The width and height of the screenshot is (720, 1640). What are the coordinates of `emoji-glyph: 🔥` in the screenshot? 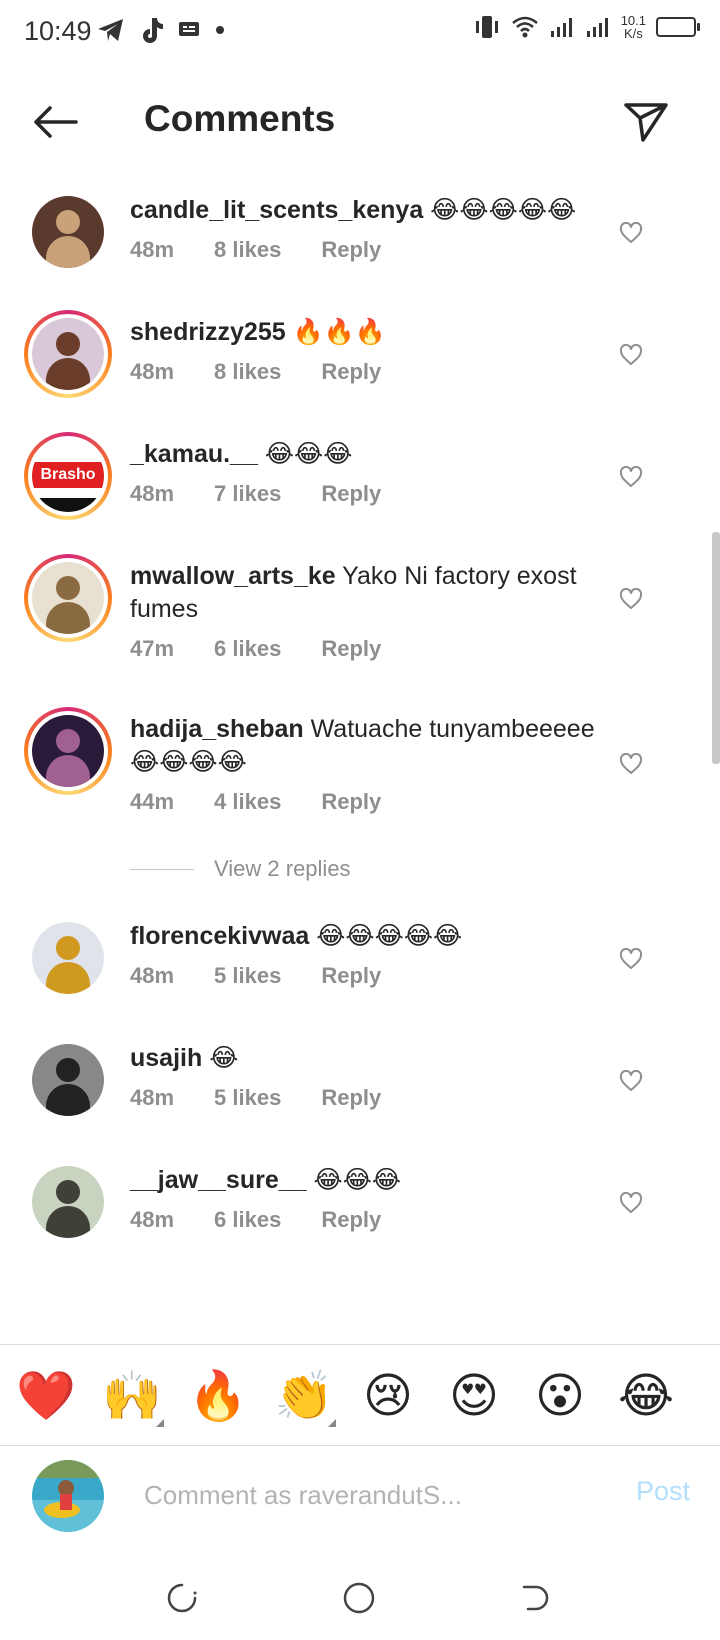 It's located at (218, 1396).